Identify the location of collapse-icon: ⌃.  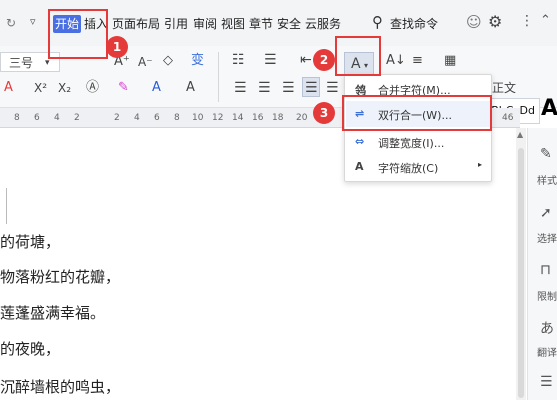
(545, 20).